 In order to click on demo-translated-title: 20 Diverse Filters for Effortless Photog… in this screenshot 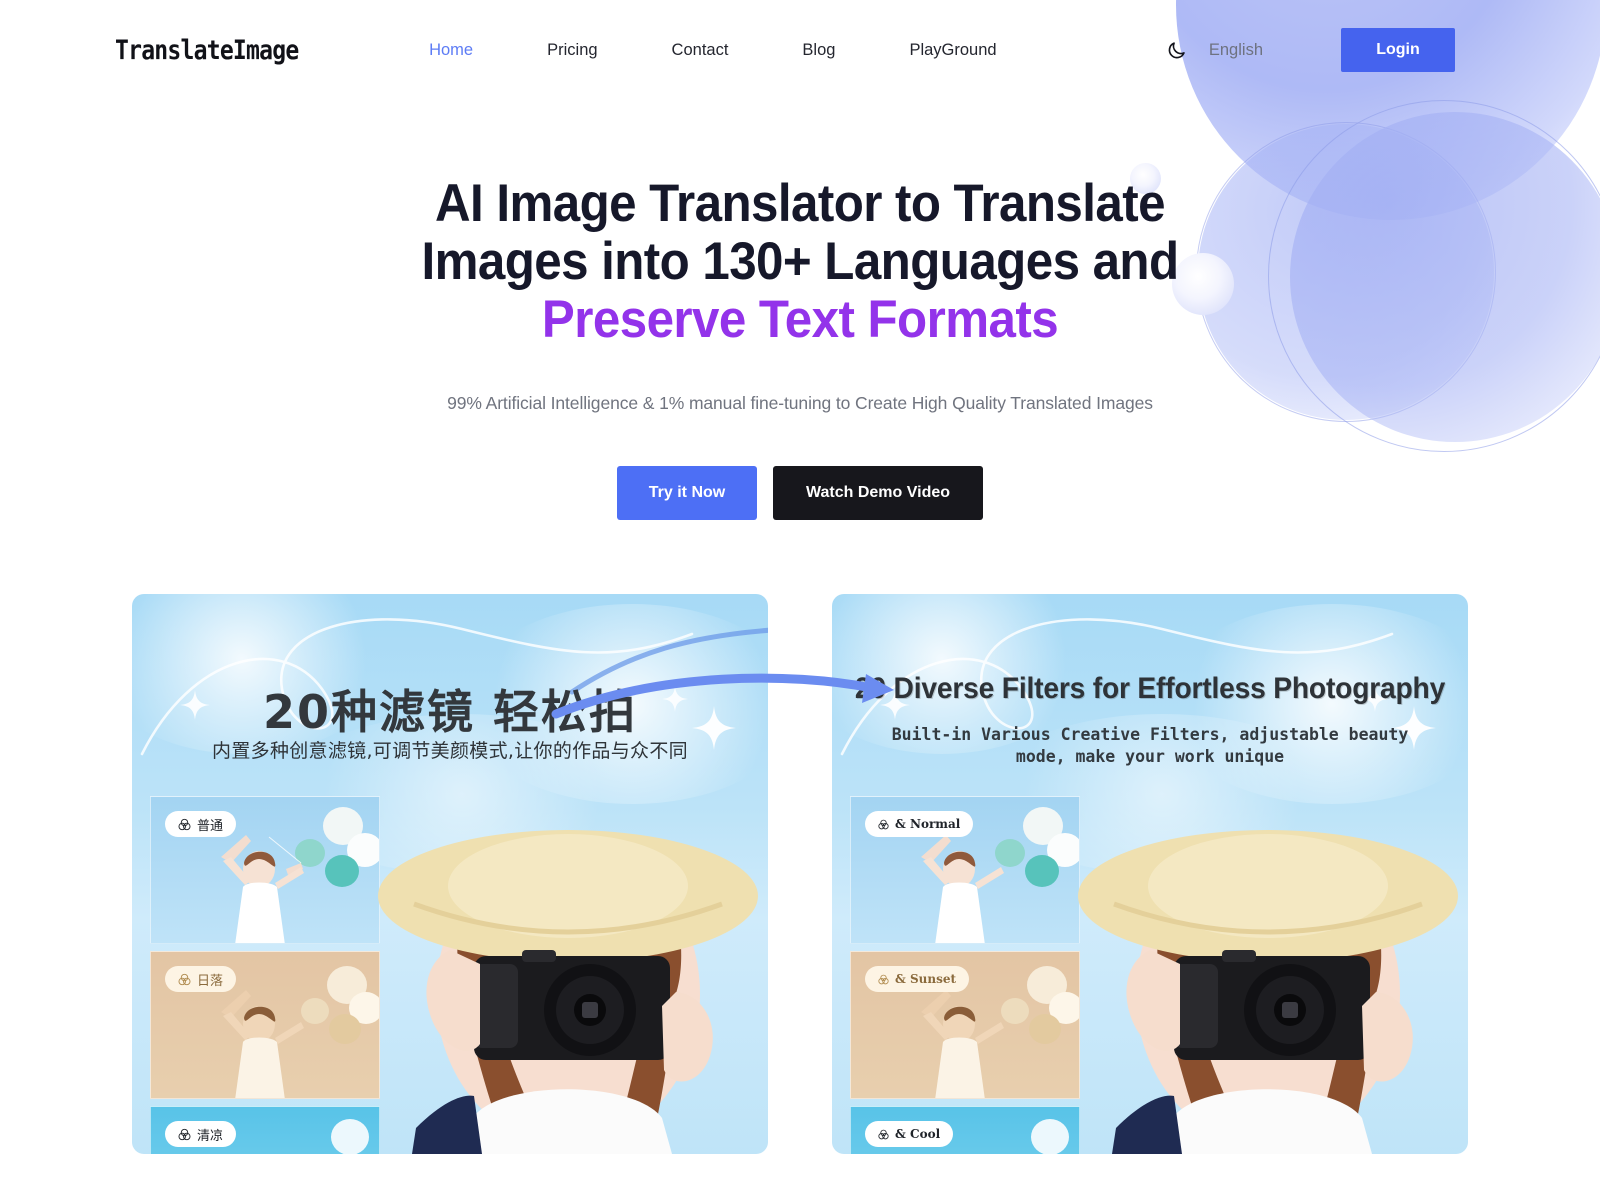, I will do `click(1150, 688)`.